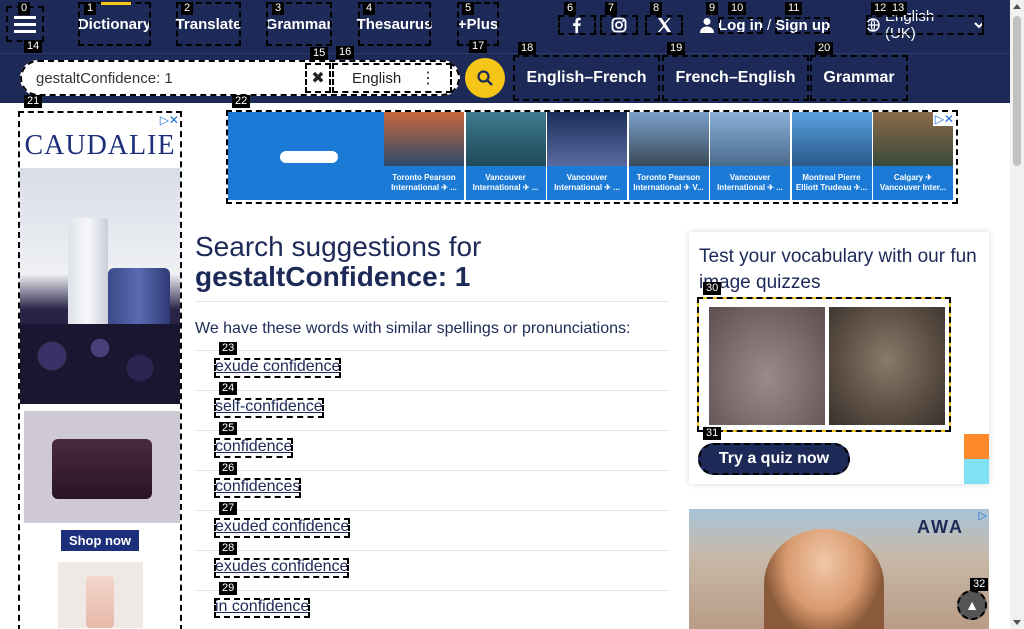 The height and width of the screenshot is (629, 1024). What do you see at coordinates (33, 46) in the screenshot?
I see `marker-tag: 14` at bounding box center [33, 46].